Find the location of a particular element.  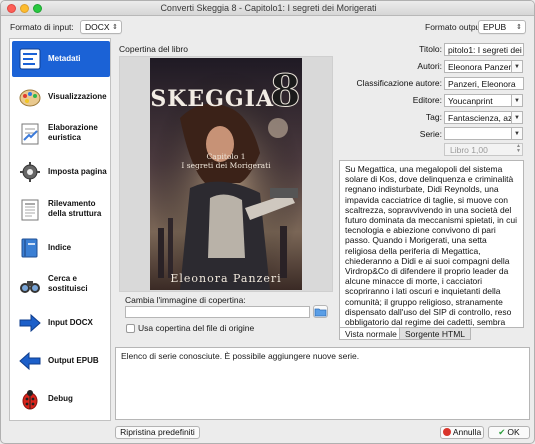

authors-label-wrap: Autori: is located at coordinates (388, 66).